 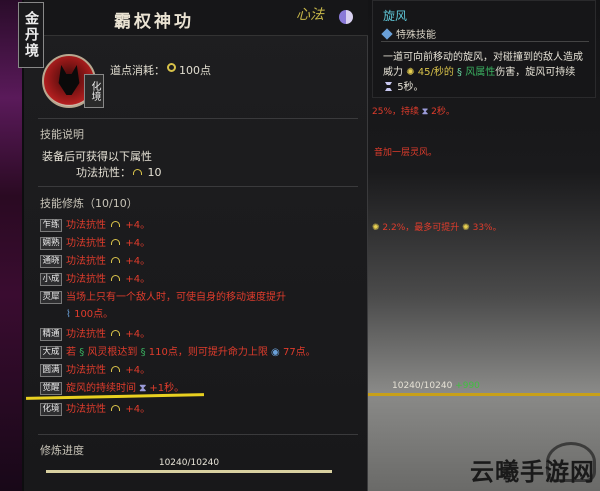 What do you see at coordinates (189, 471) in the screenshot?
I see `progress-bar` at bounding box center [189, 471].